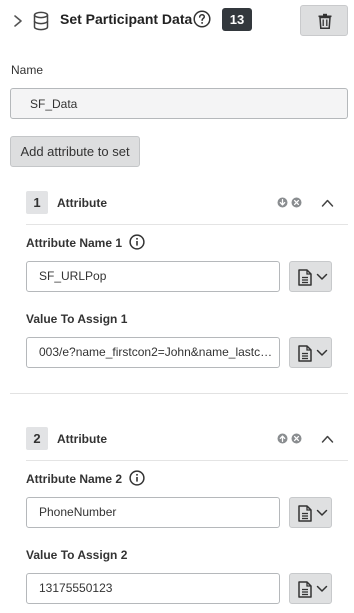  Describe the element at coordinates (179, 393) in the screenshot. I see `section-divider` at that location.